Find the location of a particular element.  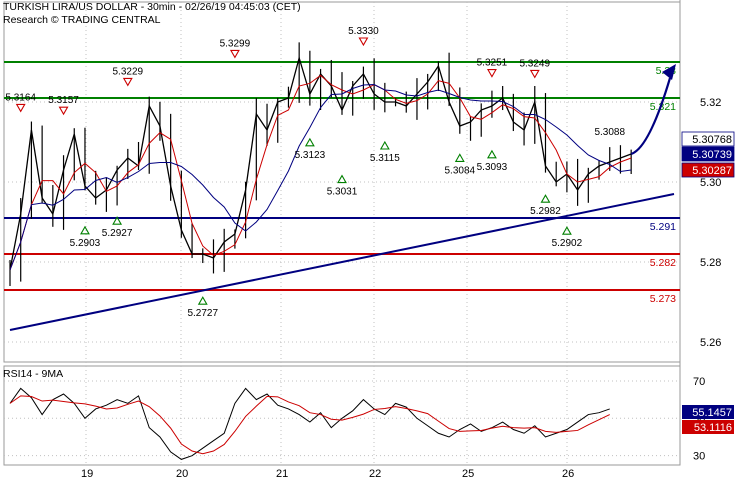

trough-label-5.3084: 5.3084 is located at coordinates (460, 170).